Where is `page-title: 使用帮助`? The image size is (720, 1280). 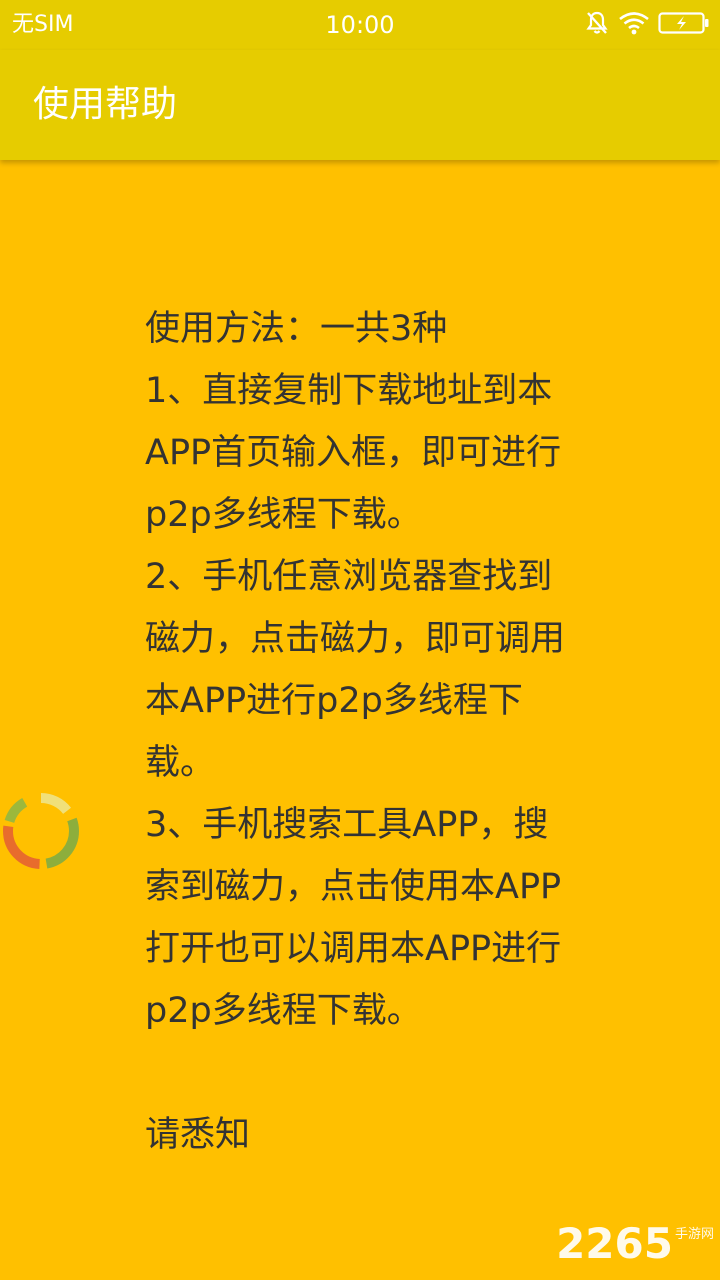 page-title: 使用帮助 is located at coordinates (105, 104).